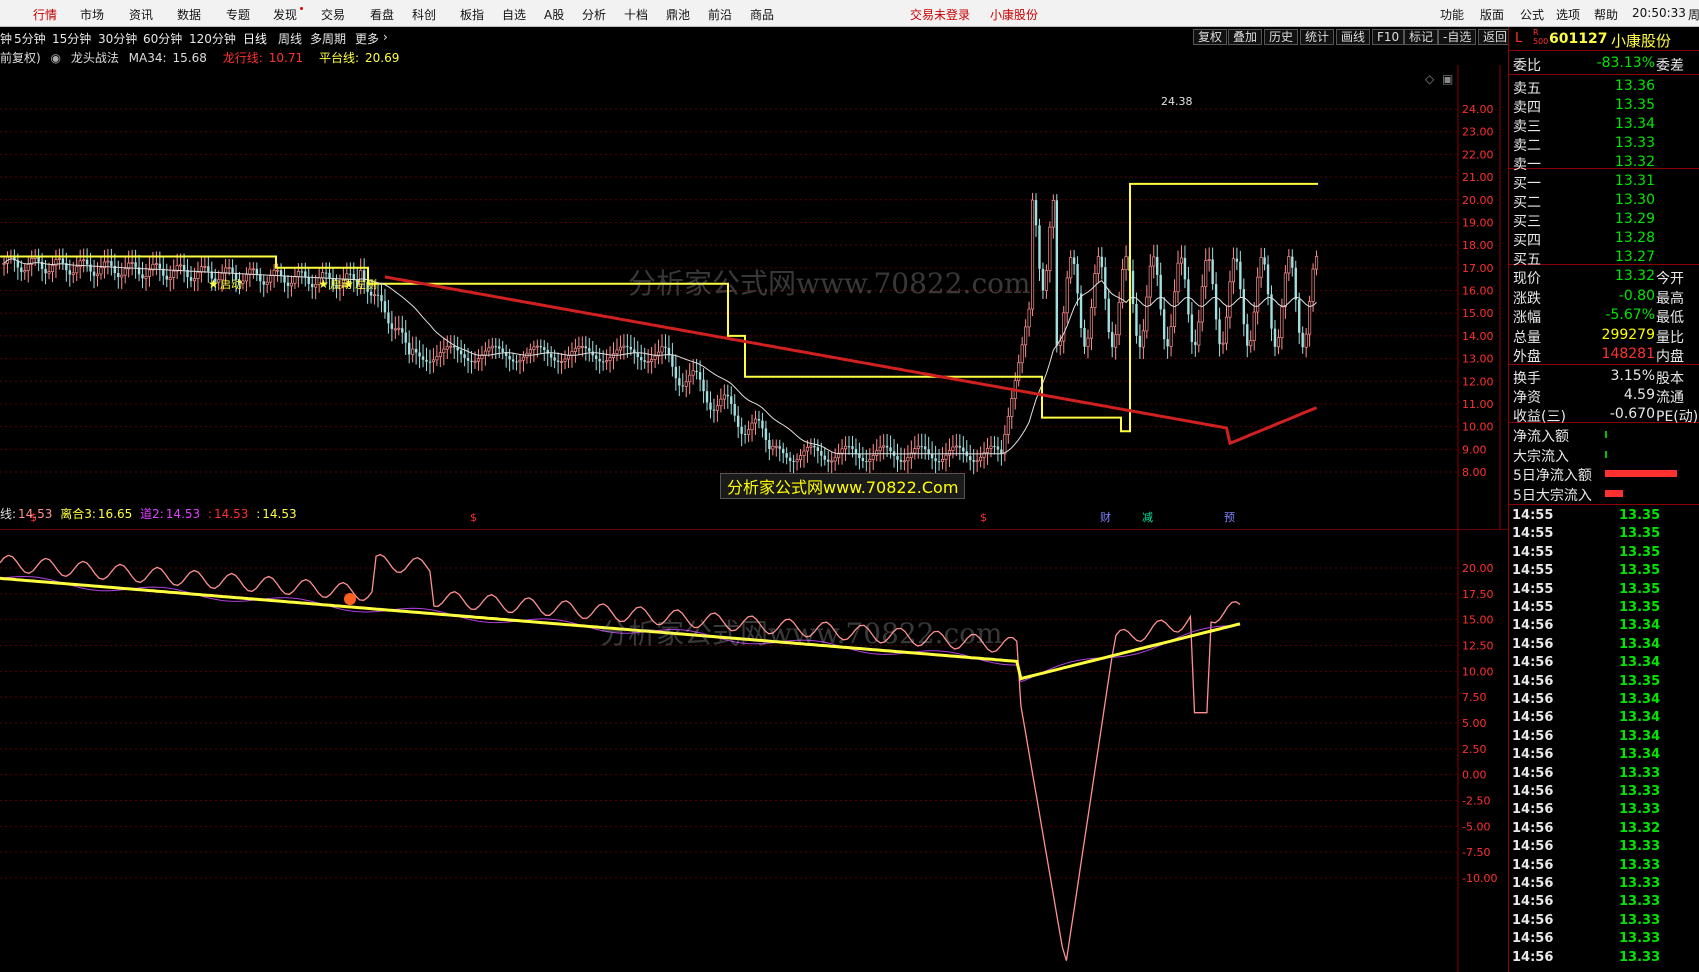 The height and width of the screenshot is (972, 1699). I want to click on period-60min: 60分钟, so click(162, 38).